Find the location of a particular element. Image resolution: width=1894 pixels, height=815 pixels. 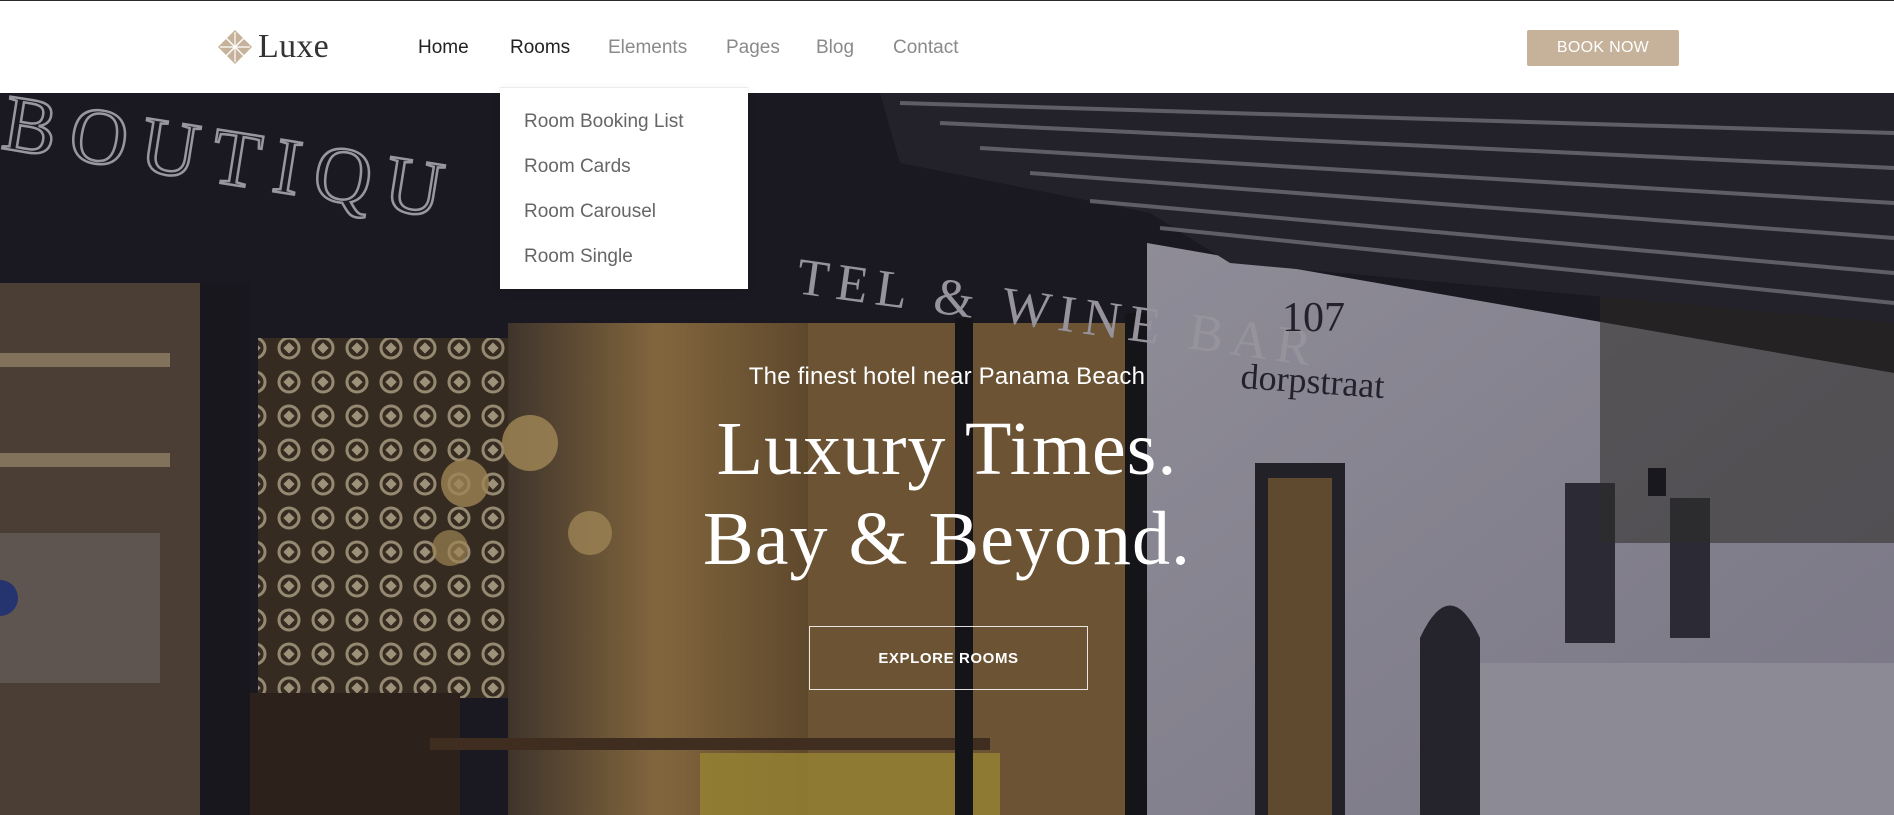

nav-item-elements: Elements is located at coordinates (647, 48).